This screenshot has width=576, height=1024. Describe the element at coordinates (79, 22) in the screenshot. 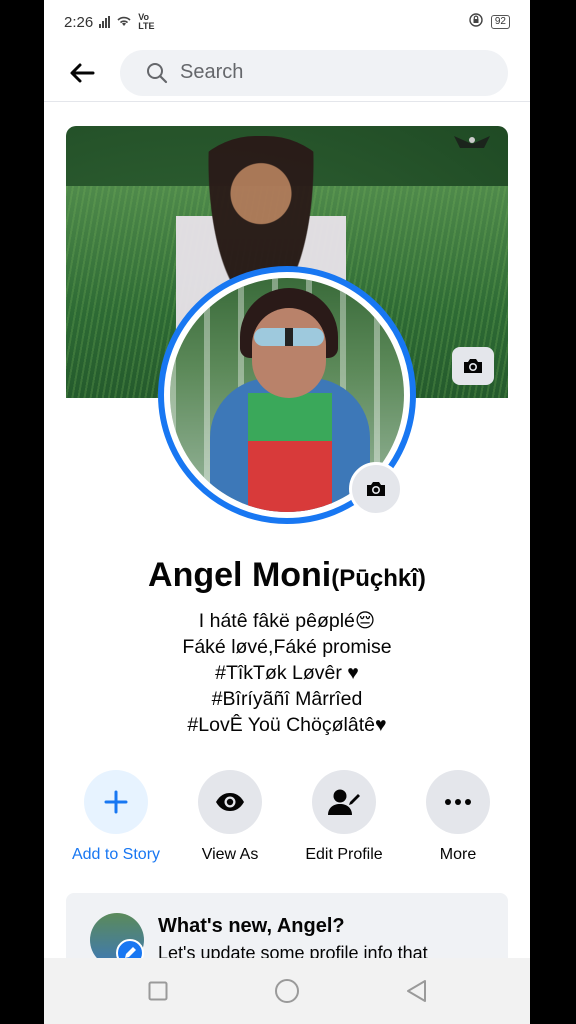

I see `status-time: 2:26` at that location.